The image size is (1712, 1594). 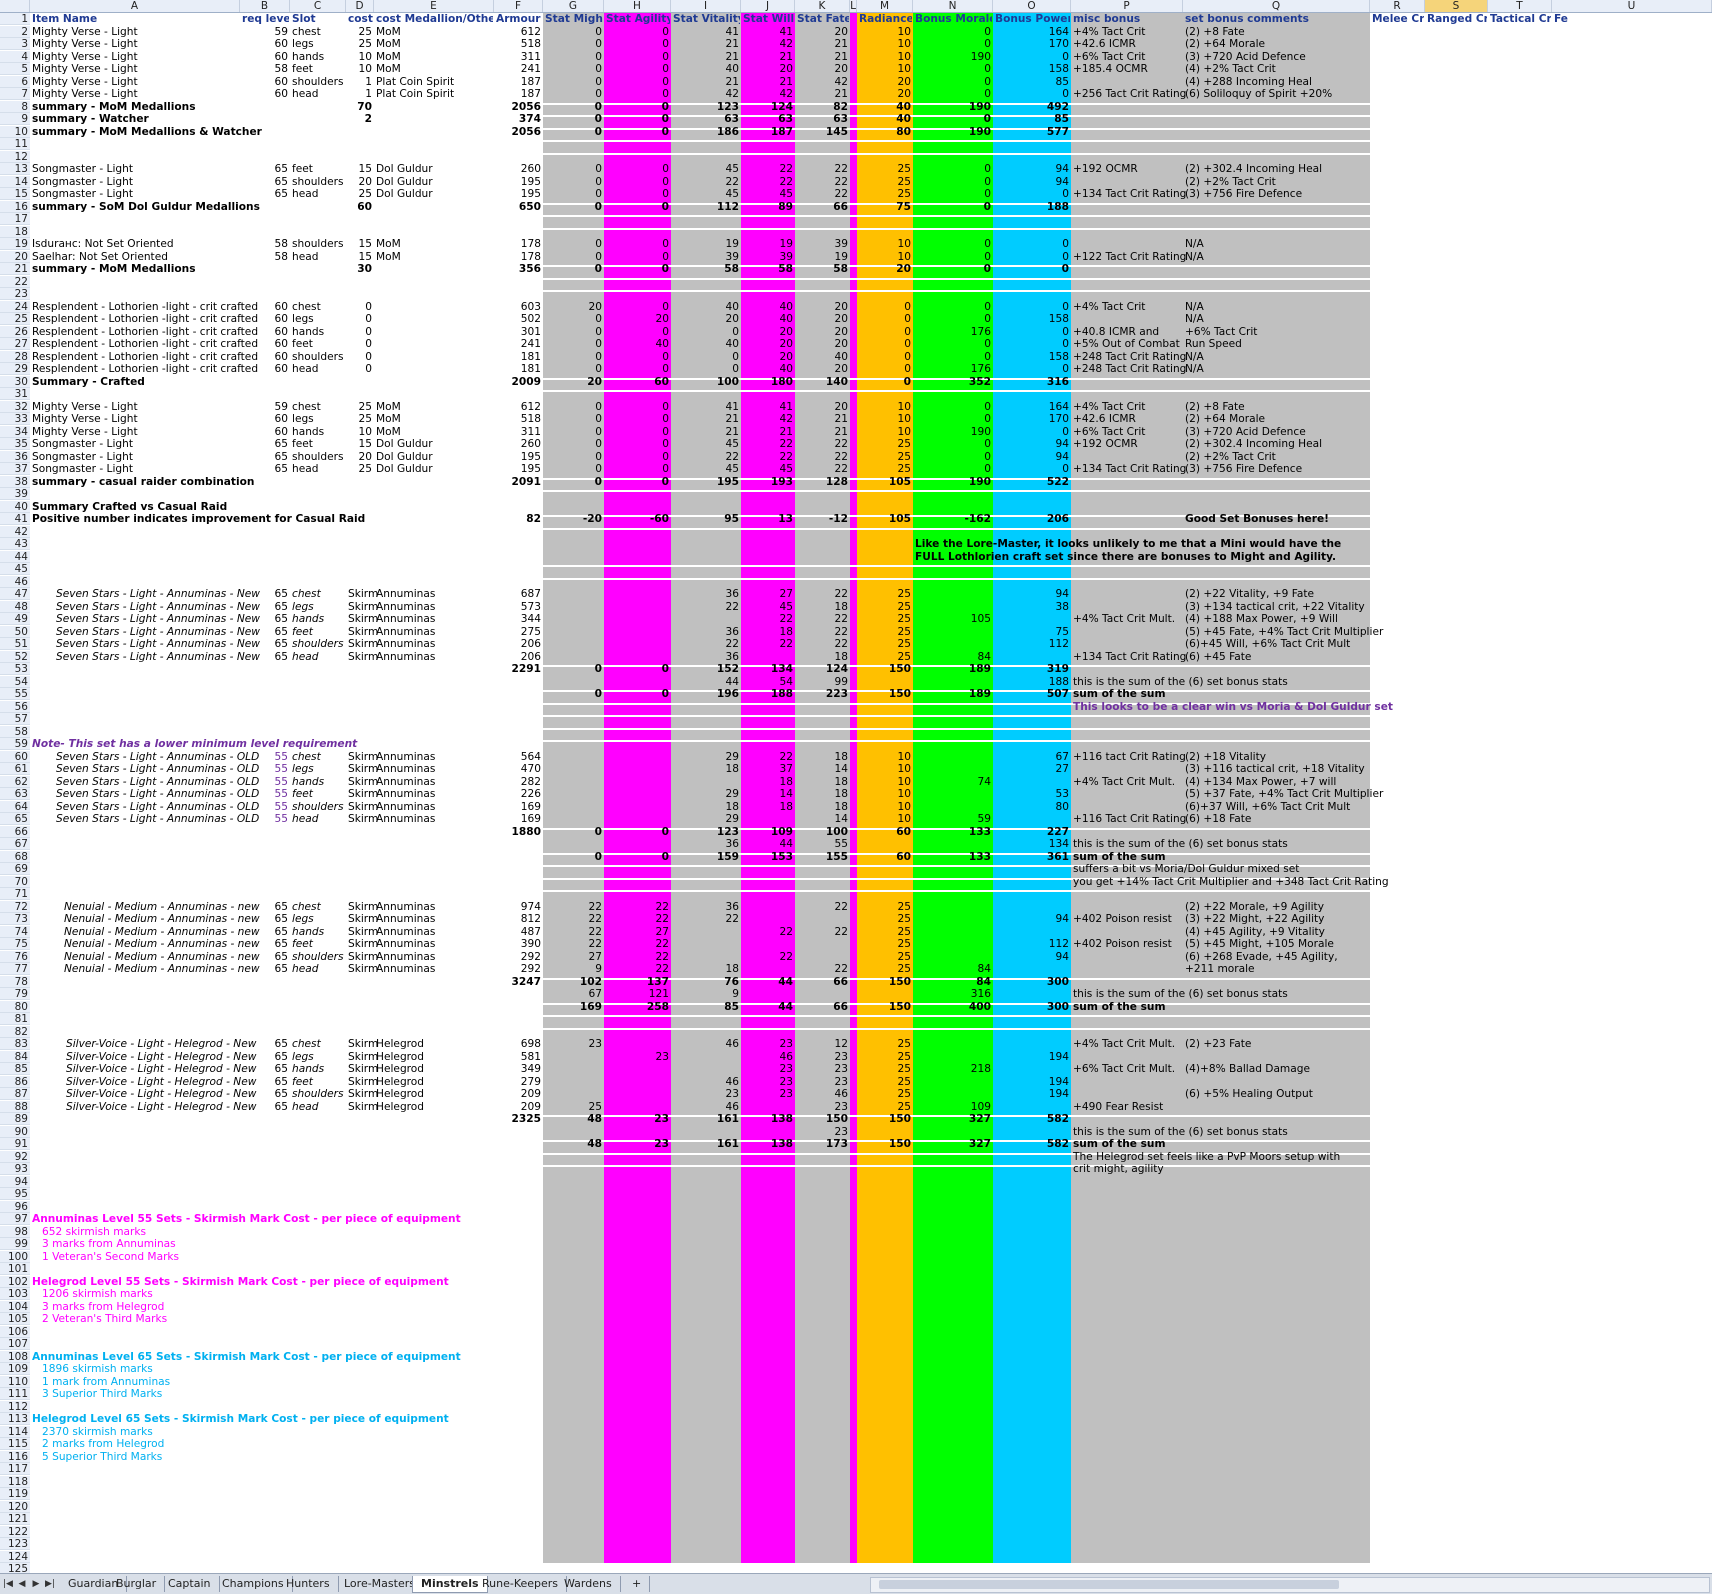 I want to click on cell-p24: +4% Tact Crit, so click(x=1127, y=307).